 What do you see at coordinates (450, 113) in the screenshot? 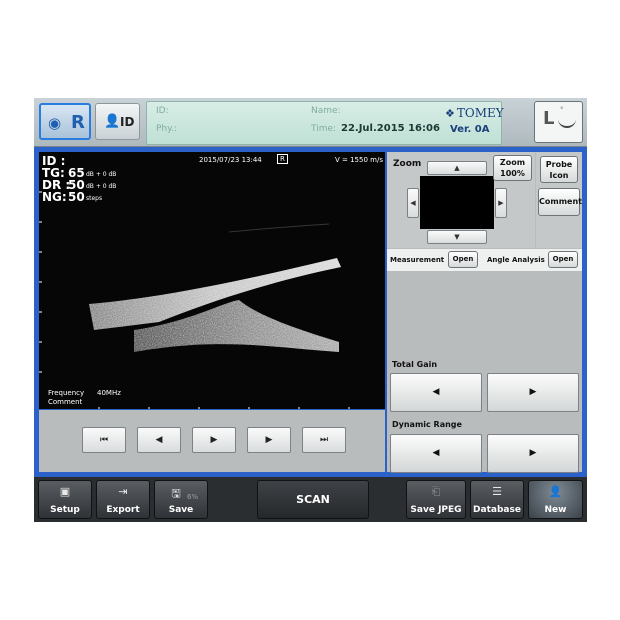
I see `tomey-swirl-icon: ❖` at bounding box center [450, 113].